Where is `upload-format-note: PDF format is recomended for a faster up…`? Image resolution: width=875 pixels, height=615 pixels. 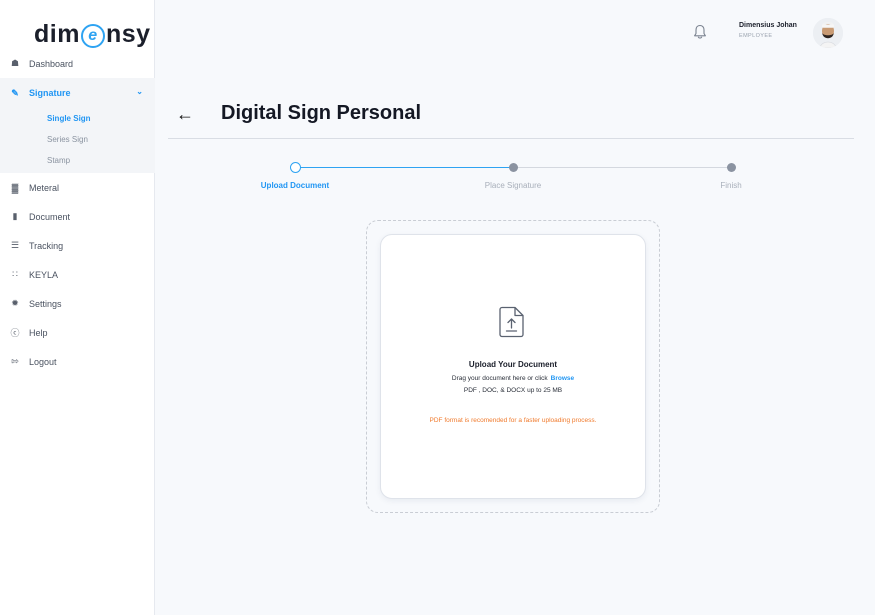
upload-format-note: PDF format is recomended for a faster up… is located at coordinates (513, 420).